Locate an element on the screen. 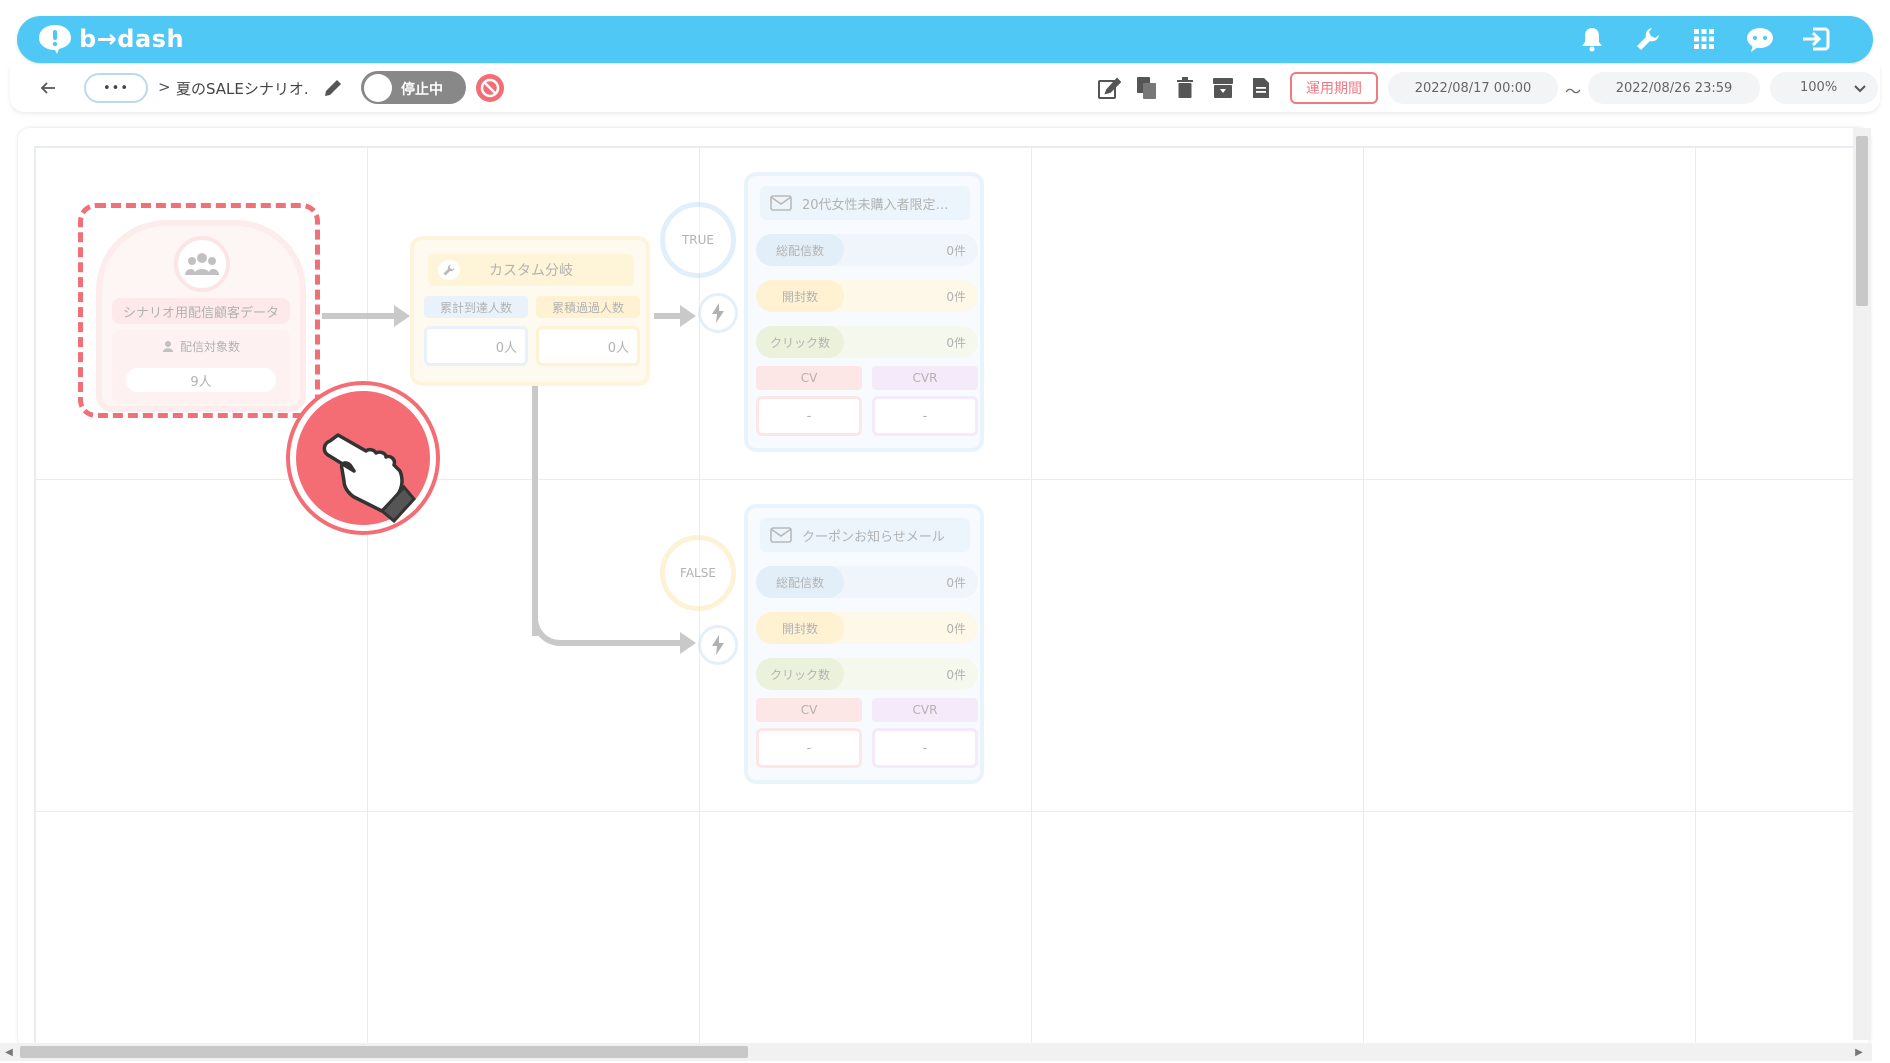 The image size is (1890, 1063). mail1-total-metric: 総配信数 0件 is located at coordinates (867, 250).